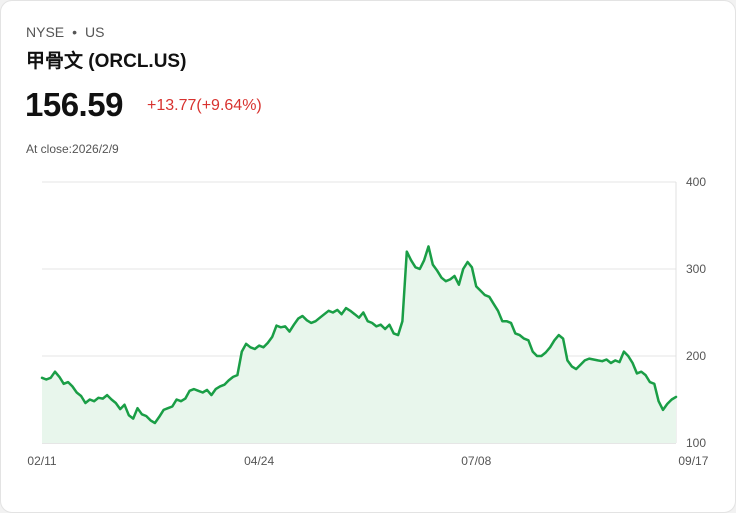  What do you see at coordinates (259, 461) in the screenshot?
I see `x-tick-label: 04/24` at bounding box center [259, 461].